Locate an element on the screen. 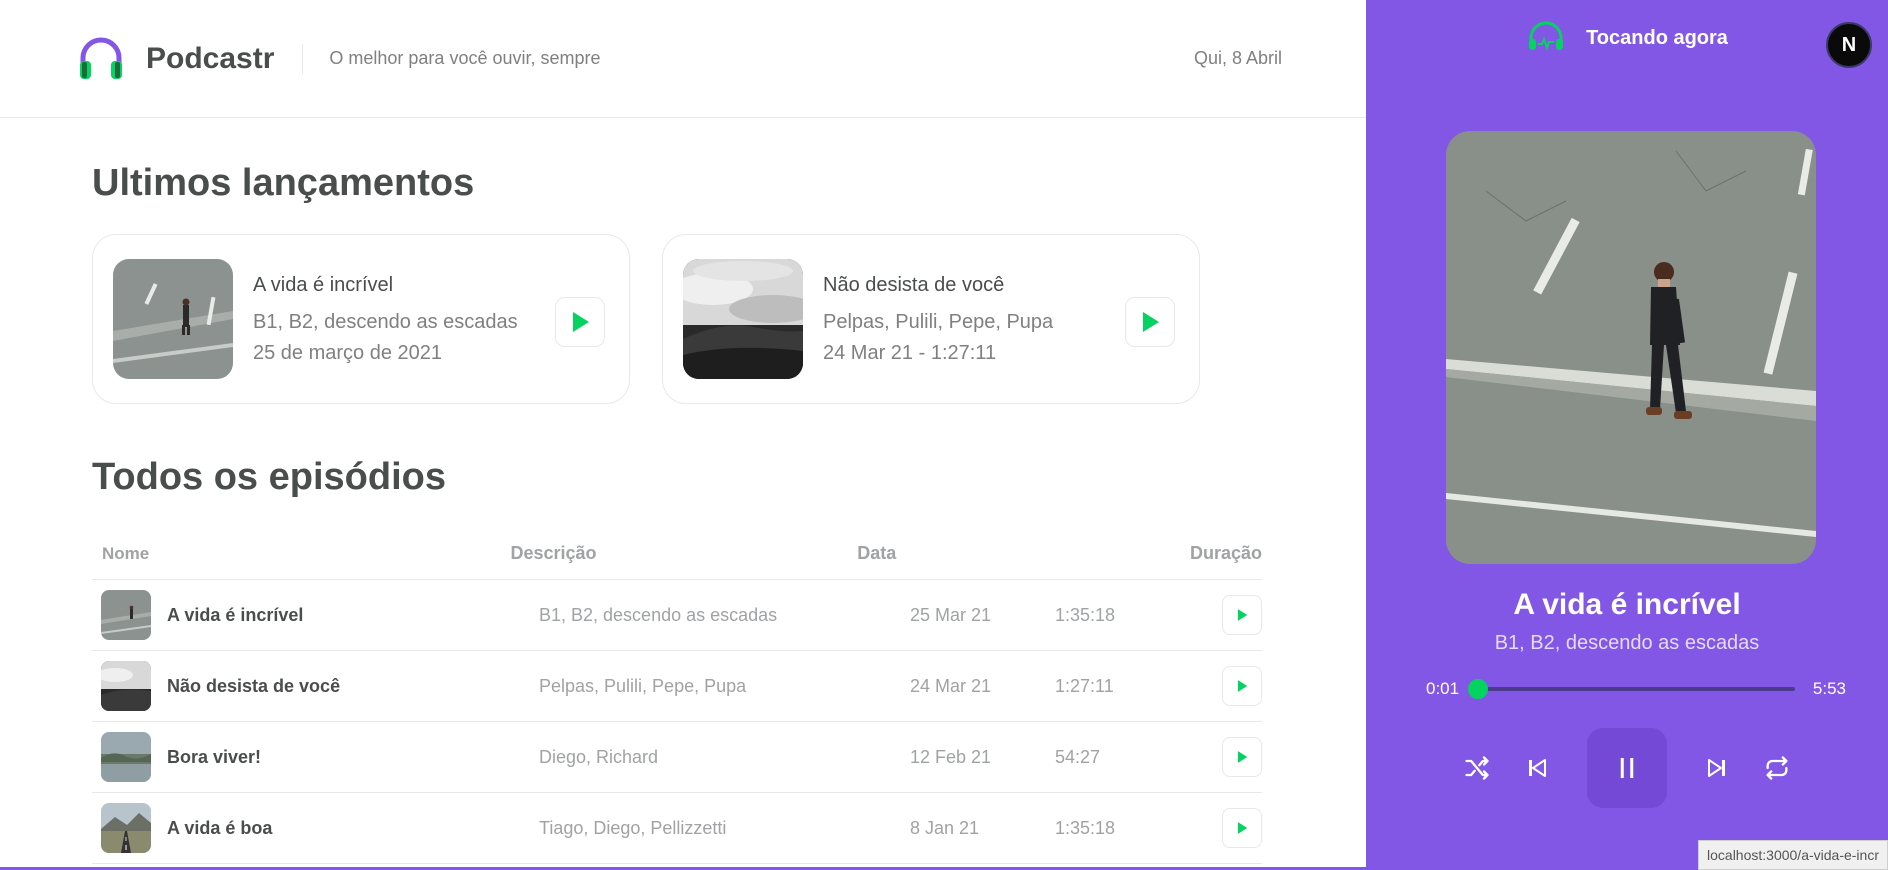 Image resolution: width=1888 pixels, height=870 pixels. status-bar-url: localhost:3000/a-vida-e-incr is located at coordinates (1793, 855).